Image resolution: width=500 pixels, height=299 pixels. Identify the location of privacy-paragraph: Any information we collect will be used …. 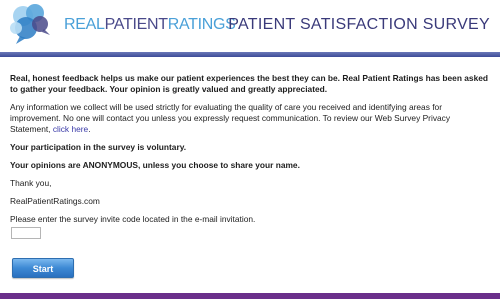
(251, 118).